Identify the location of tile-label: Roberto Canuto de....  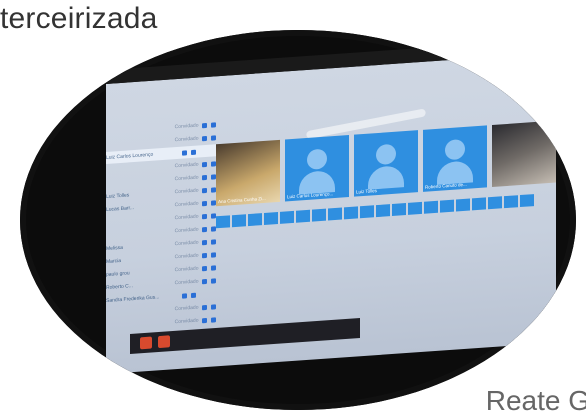
(446, 185).